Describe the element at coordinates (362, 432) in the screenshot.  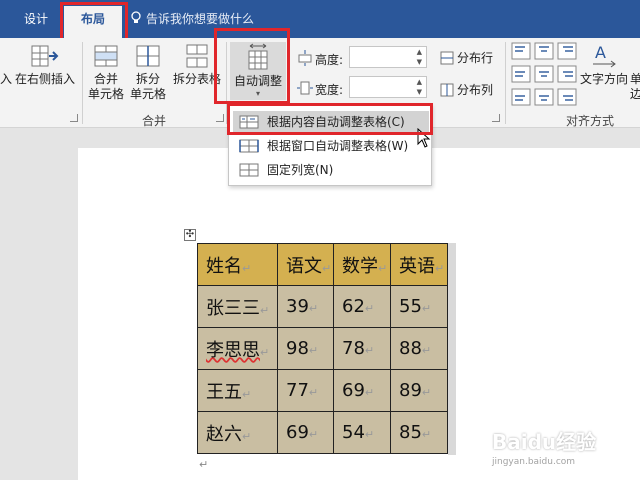
I see `table-cell: 54↵` at that location.